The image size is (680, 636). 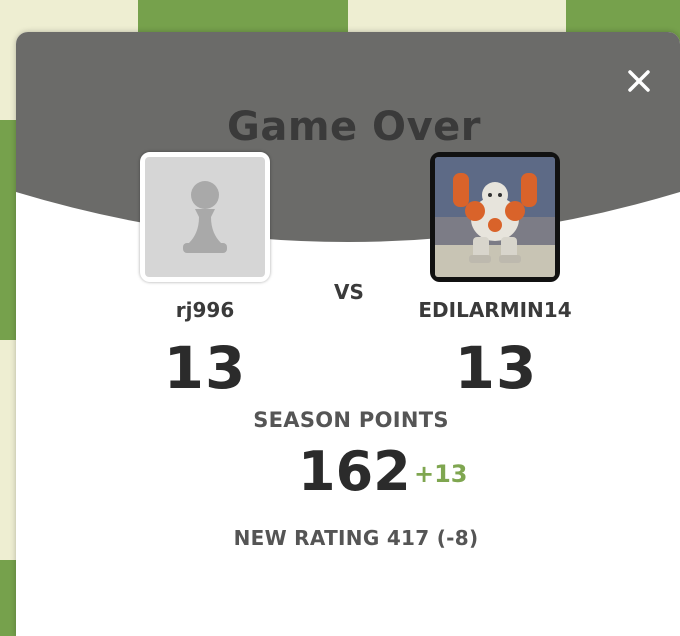 I want to click on pawn-icon, so click(x=205, y=217).